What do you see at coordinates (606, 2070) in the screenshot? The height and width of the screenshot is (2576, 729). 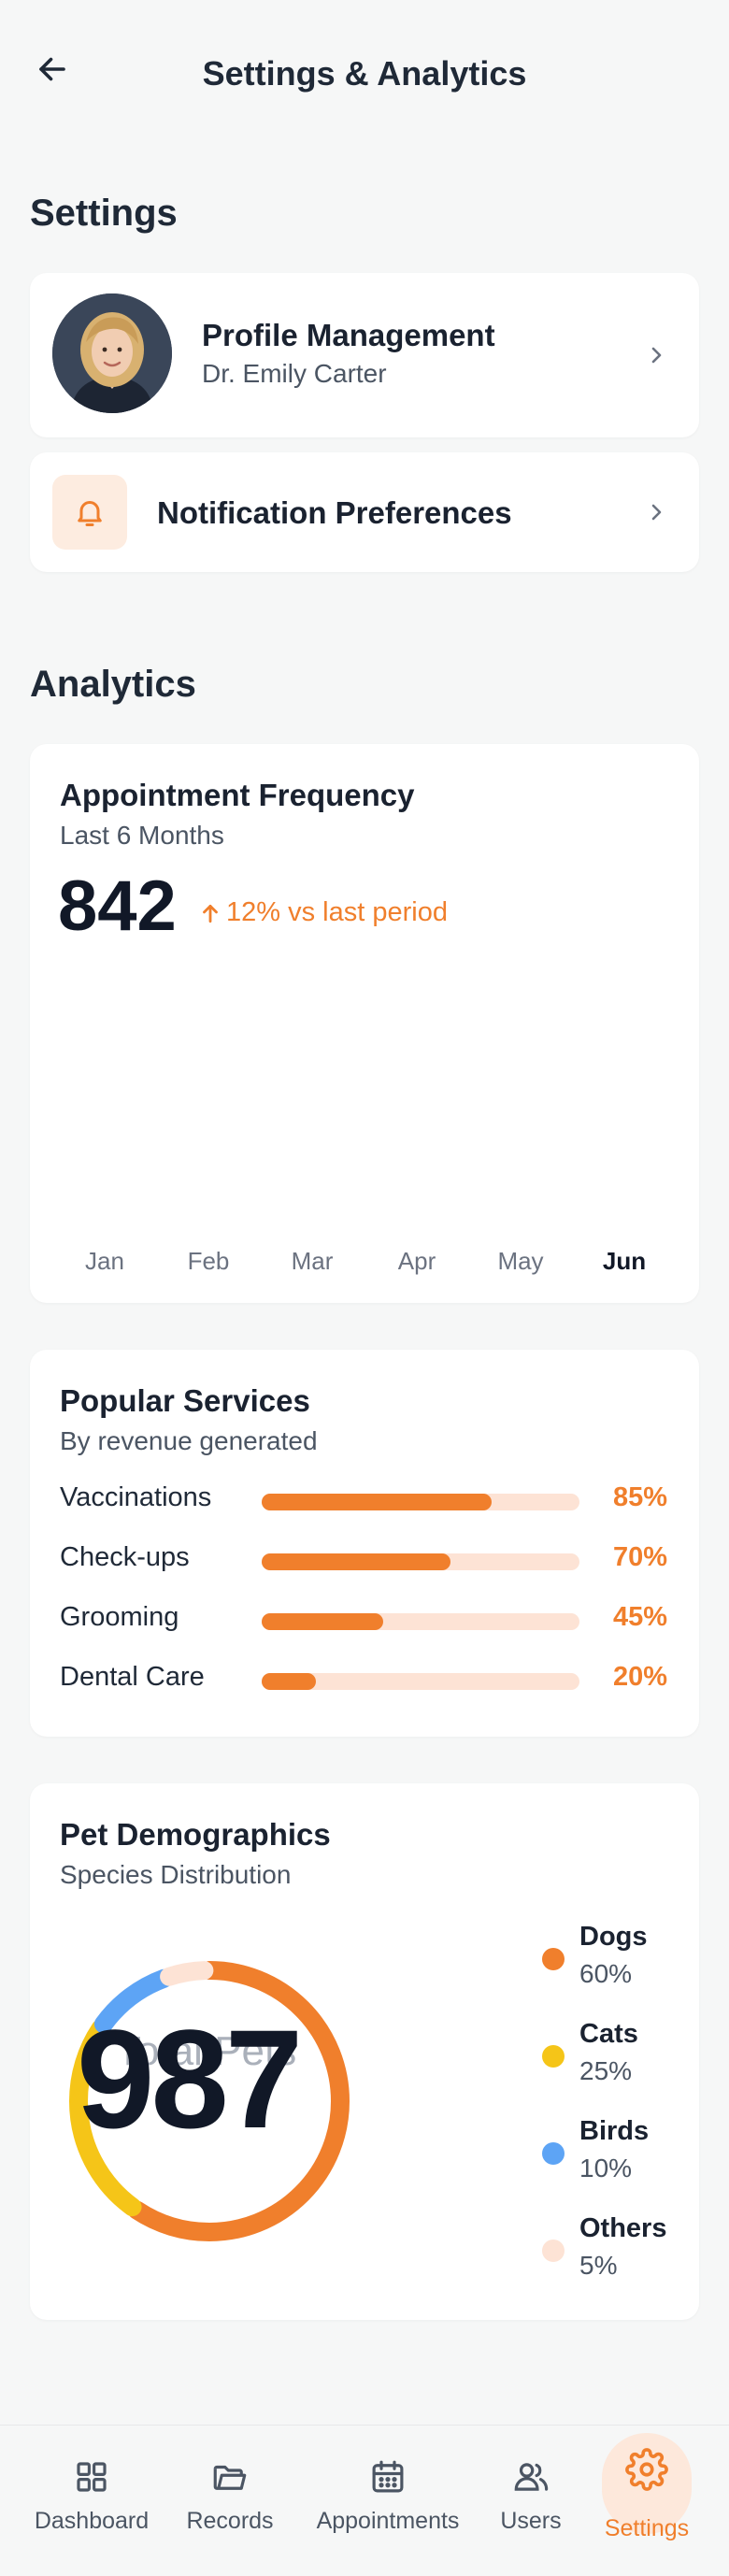 I see `legend-value: 25%` at bounding box center [606, 2070].